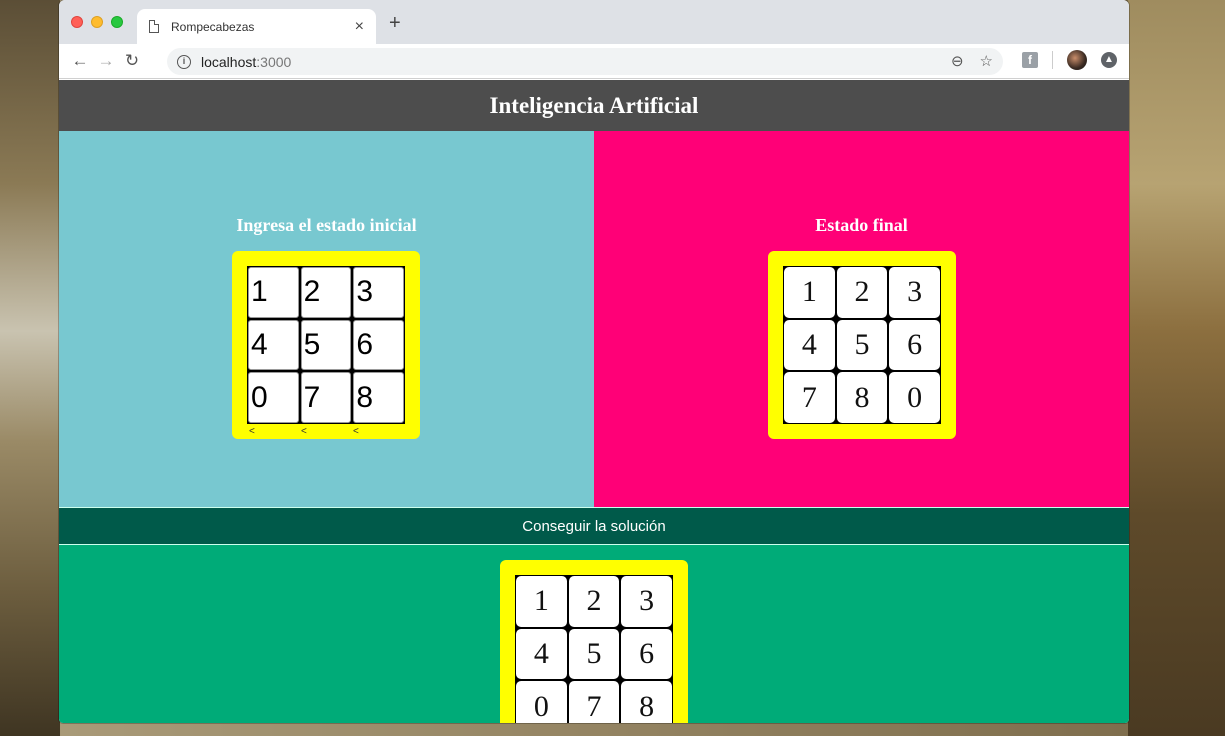 The height and width of the screenshot is (736, 1225). Describe the element at coordinates (154, 26) in the screenshot. I see `page-icon` at that location.